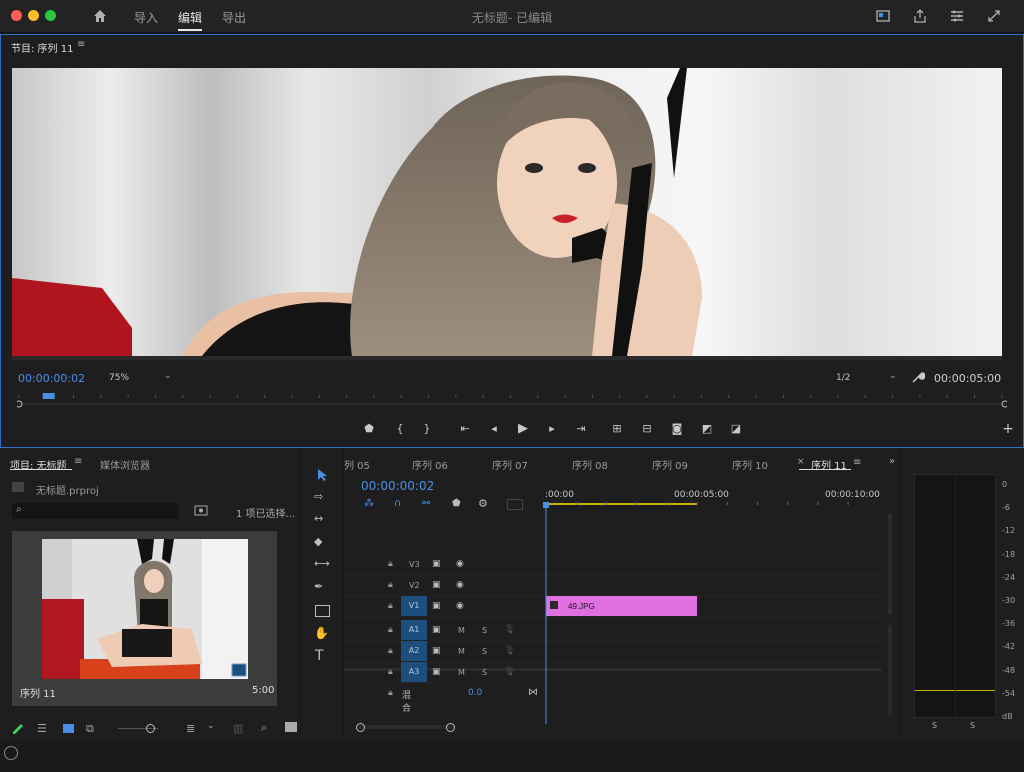 The width and height of the screenshot is (1024, 772). Describe the element at coordinates (51, 378) in the screenshot. I see `monitor-timecode: 00:00:00:02` at that location.